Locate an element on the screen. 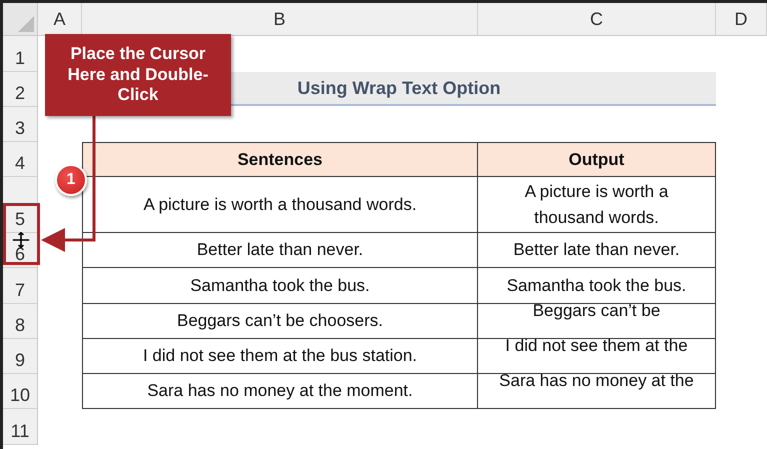 The image size is (767, 449). table-cell: Beggars can’t be is located at coordinates (597, 321).